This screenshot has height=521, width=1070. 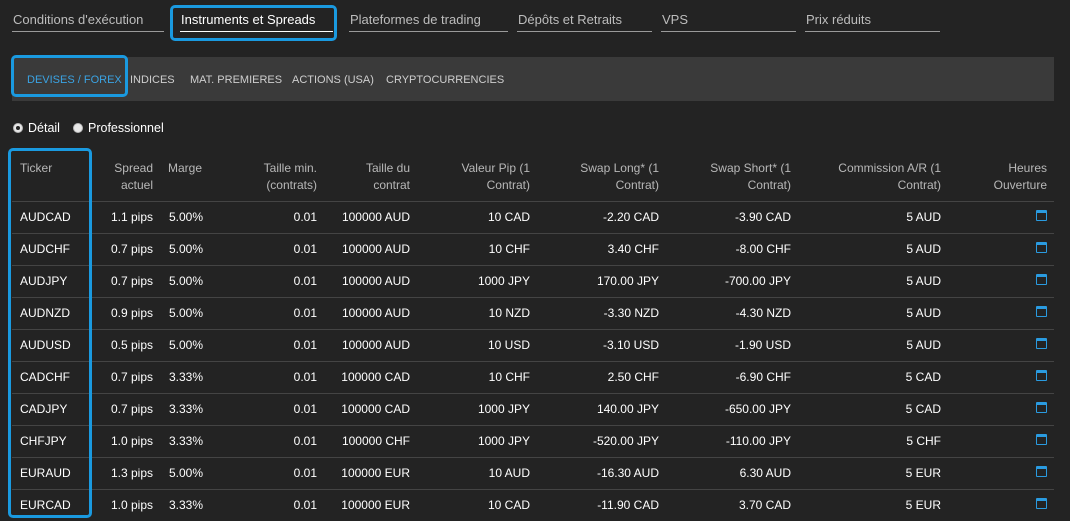 I want to click on cell-swap-long: 140.00 JPY, so click(x=627, y=409).